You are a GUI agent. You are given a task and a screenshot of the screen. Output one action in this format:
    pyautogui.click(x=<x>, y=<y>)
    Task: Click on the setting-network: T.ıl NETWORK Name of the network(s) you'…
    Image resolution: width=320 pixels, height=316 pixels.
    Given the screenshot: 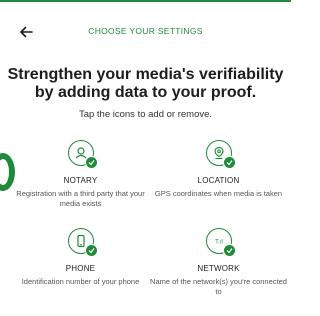 What is the action you would take?
    pyautogui.click(x=218, y=262)
    